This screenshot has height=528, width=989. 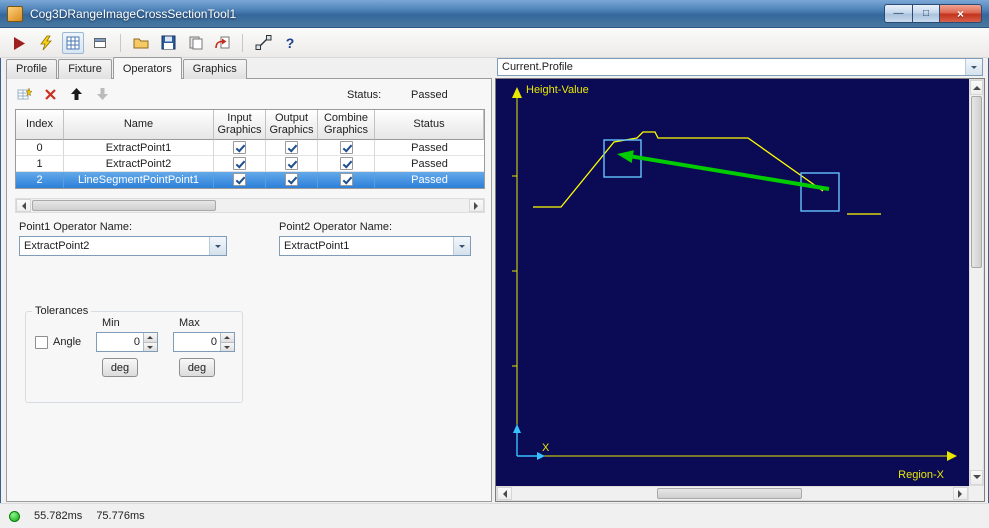 What do you see at coordinates (63, 94) in the screenshot?
I see `operators-toolbar` at bounding box center [63, 94].